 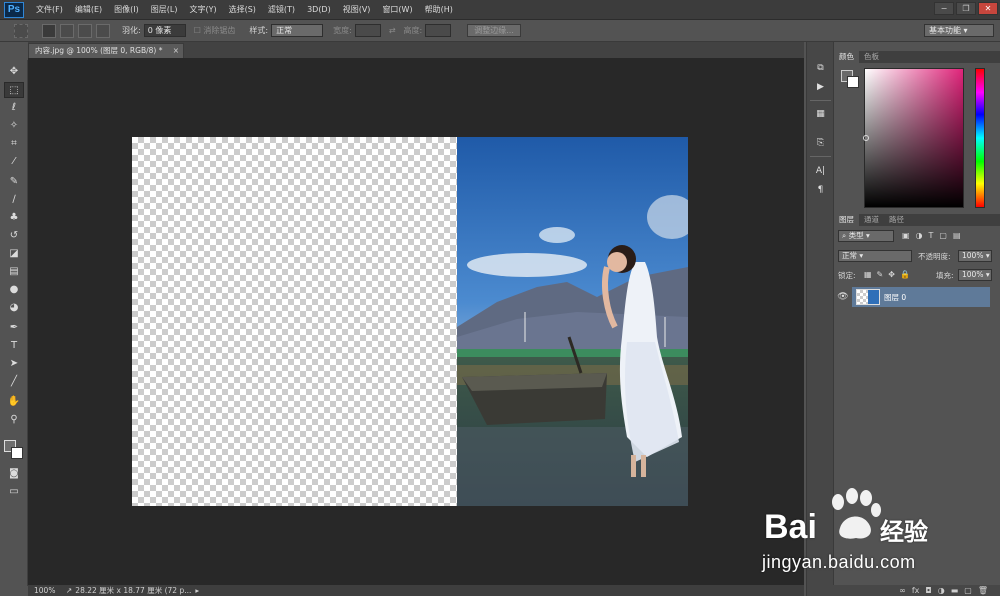 I want to click on quick-mask-icon: ◙, so click(x=14, y=474).